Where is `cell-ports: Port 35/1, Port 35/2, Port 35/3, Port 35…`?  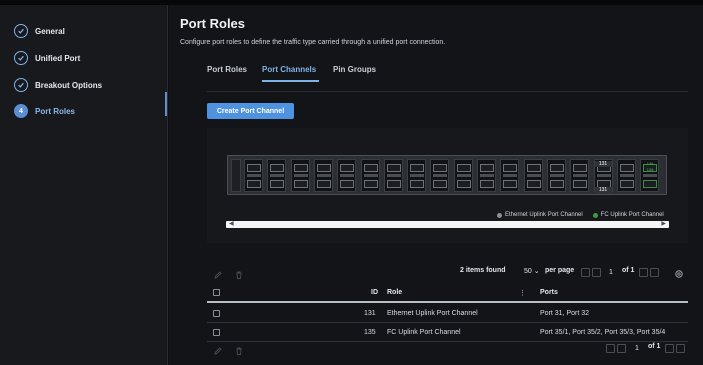
cell-ports: Port 35/1, Port 35/2, Port 35/3, Port 35… is located at coordinates (603, 332).